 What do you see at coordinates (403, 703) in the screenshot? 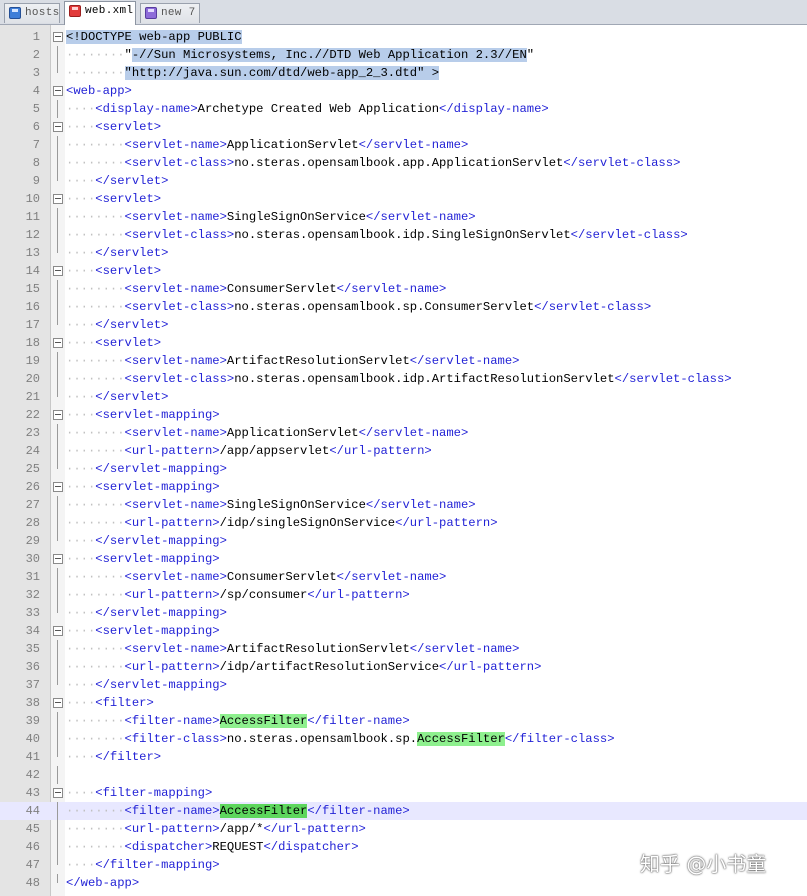
I see `code-line: 38 ····<filter>` at bounding box center [403, 703].